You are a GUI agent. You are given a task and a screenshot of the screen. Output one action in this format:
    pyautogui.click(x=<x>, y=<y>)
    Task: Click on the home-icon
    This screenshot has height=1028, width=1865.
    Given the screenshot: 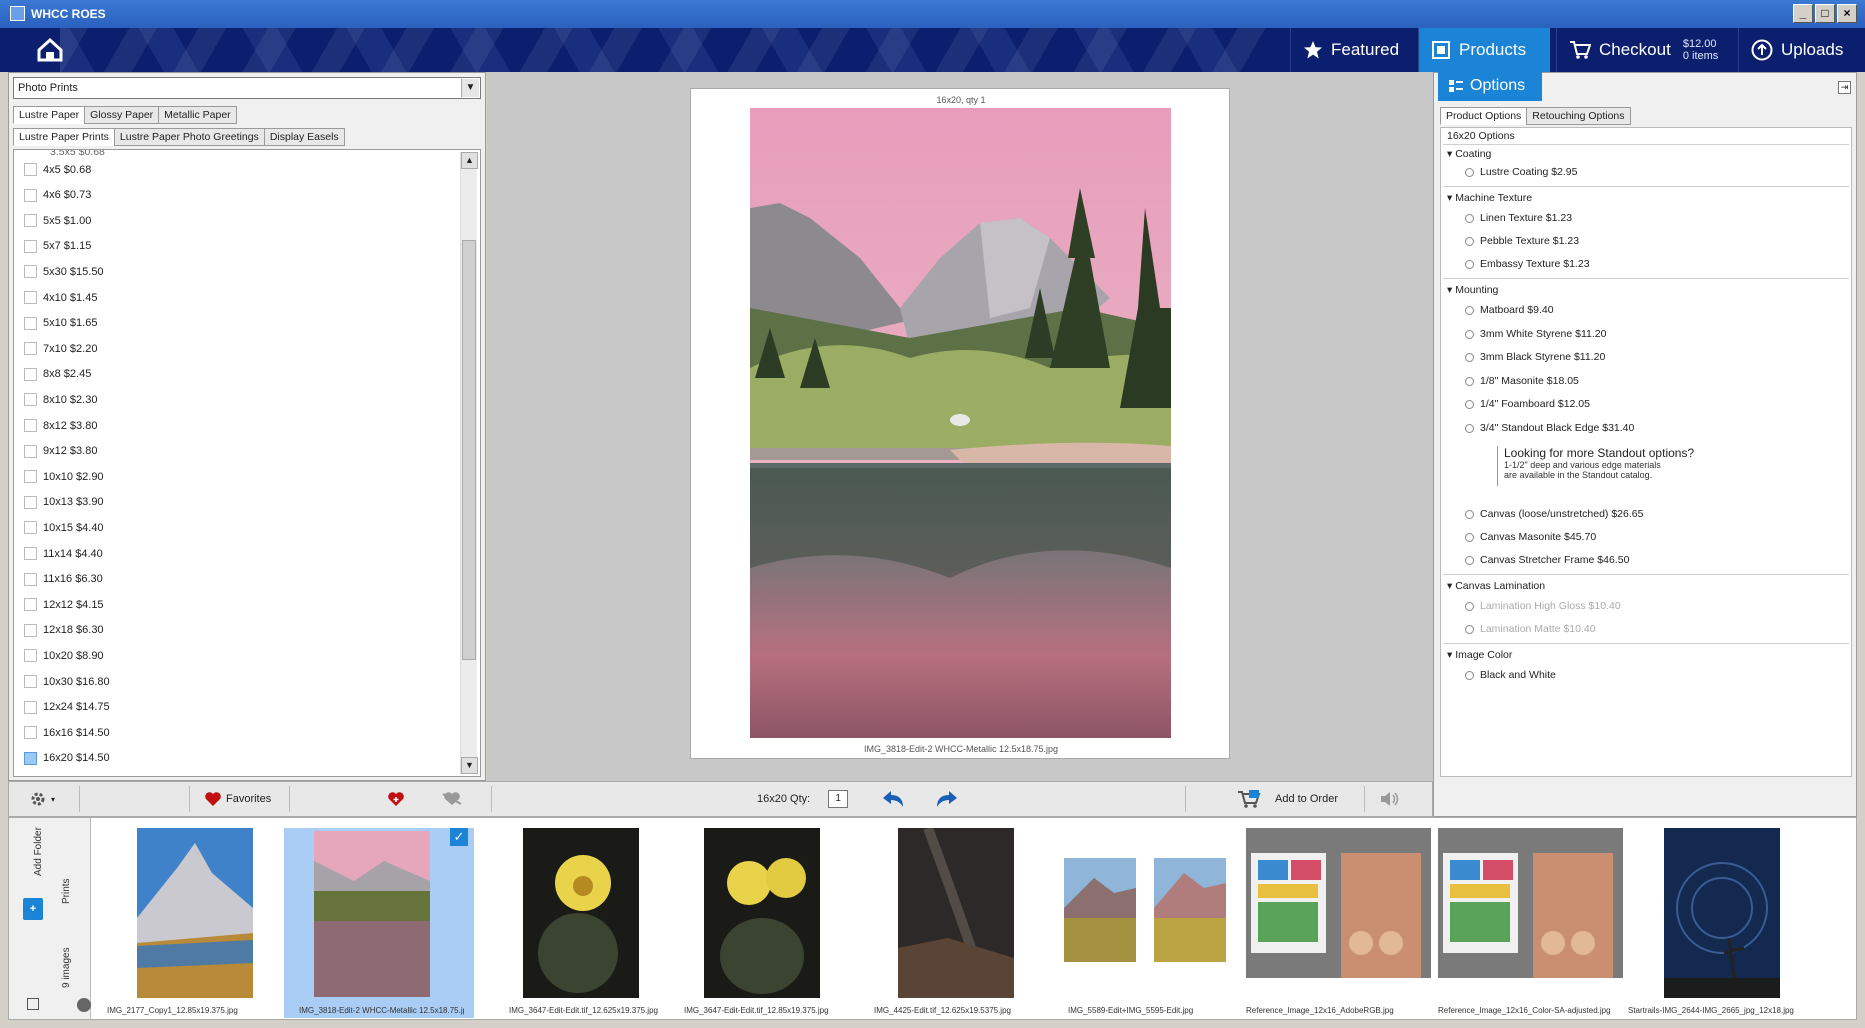 What is the action you would take?
    pyautogui.click(x=50, y=50)
    